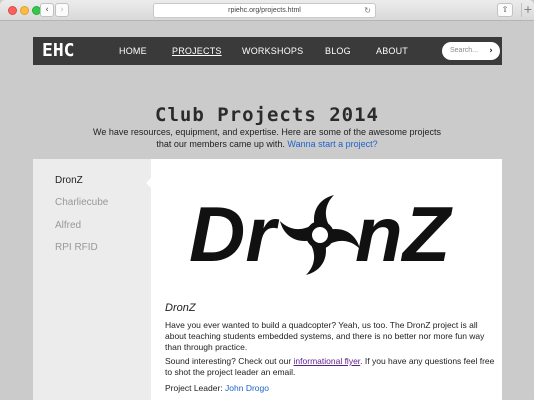  Describe the element at coordinates (194, 388) in the screenshot. I see `leader-label: Project Leader:` at that location.